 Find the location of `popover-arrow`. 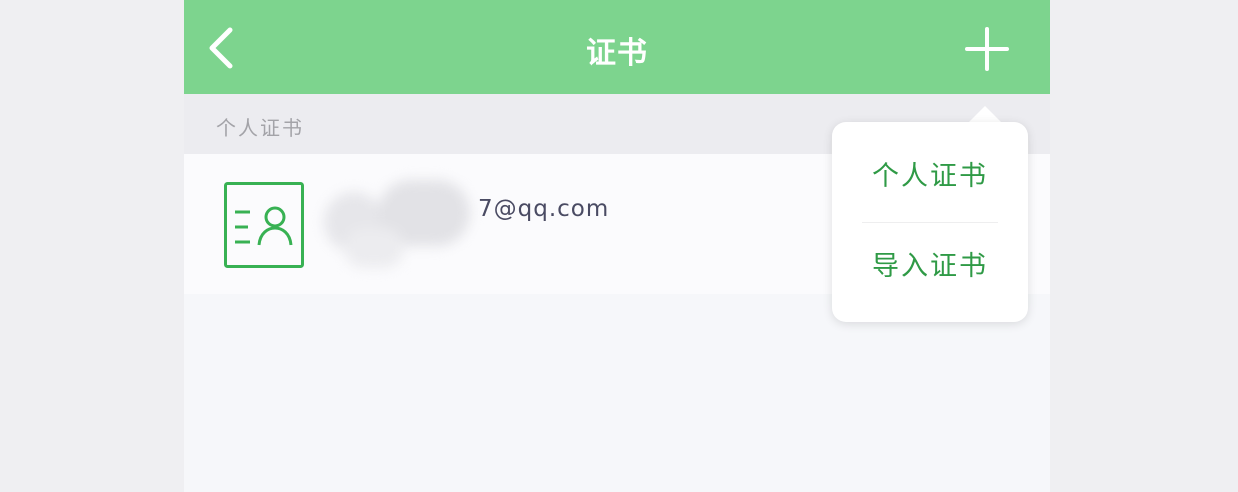

popover-arrow is located at coordinates (985, 114).